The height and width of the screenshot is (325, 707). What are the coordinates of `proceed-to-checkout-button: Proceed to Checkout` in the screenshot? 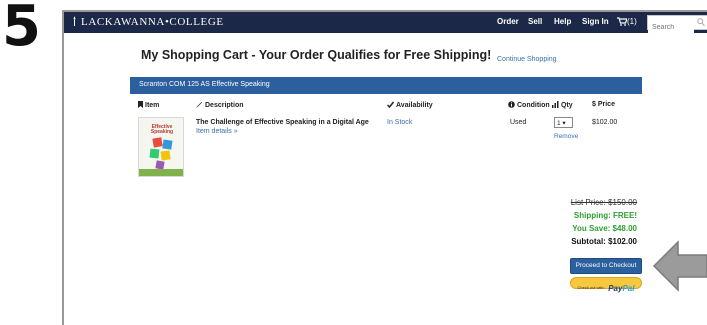 It's located at (606, 266).